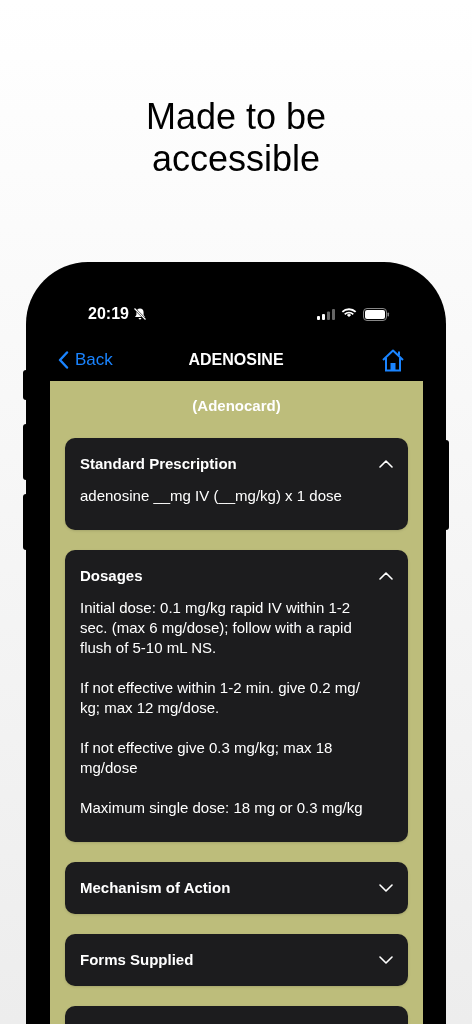 This screenshot has height=1024, width=472. Describe the element at coordinates (108, 314) in the screenshot. I see `status-time: 20:19` at that location.